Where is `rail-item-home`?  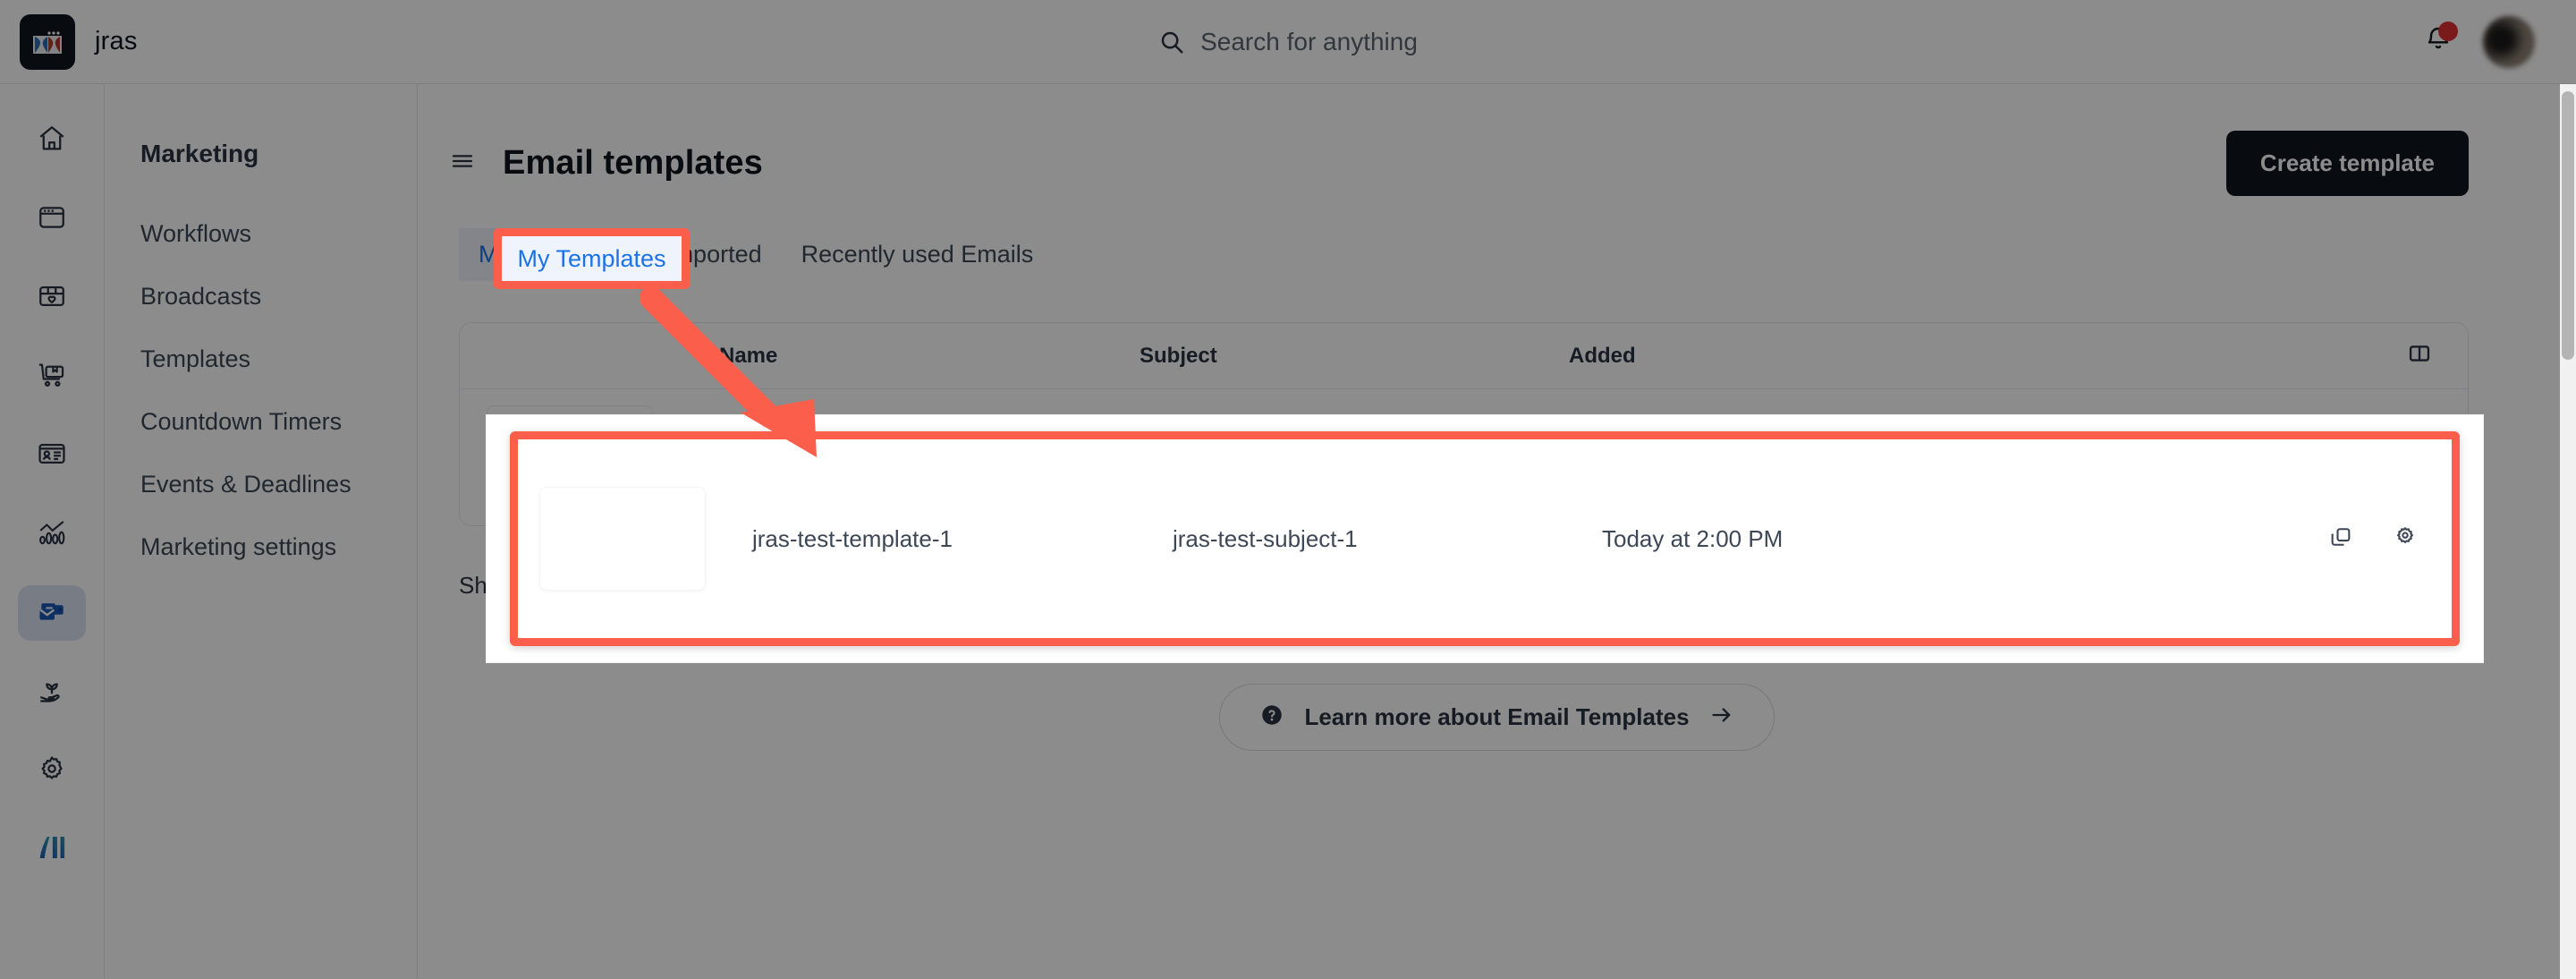 rail-item-home is located at coordinates (52, 140).